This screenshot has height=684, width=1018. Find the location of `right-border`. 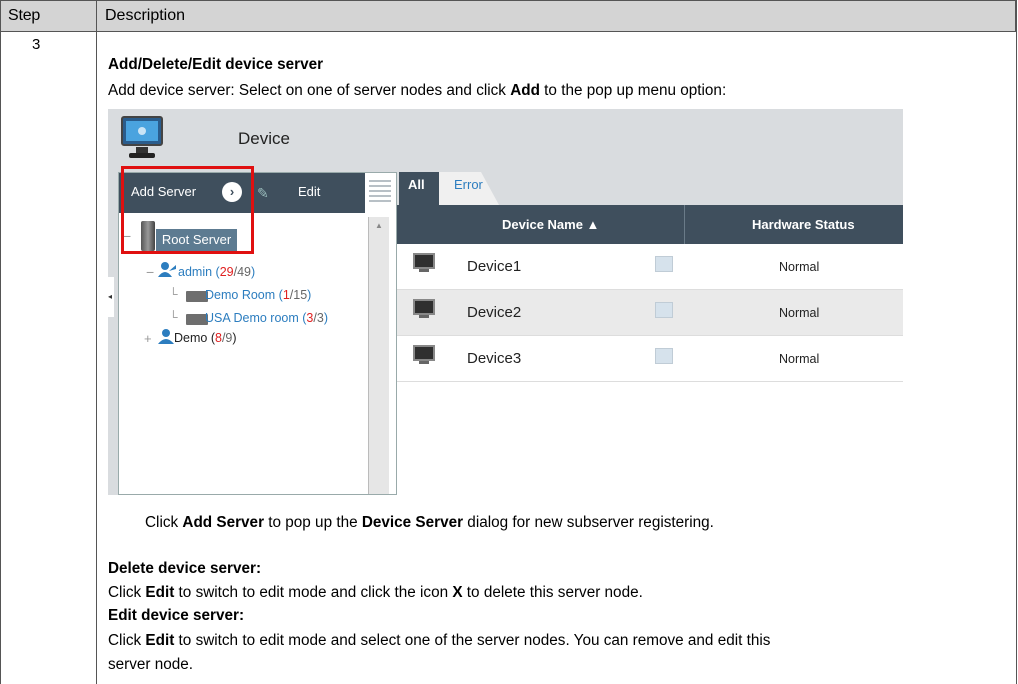

right-border is located at coordinates (1016, 342).